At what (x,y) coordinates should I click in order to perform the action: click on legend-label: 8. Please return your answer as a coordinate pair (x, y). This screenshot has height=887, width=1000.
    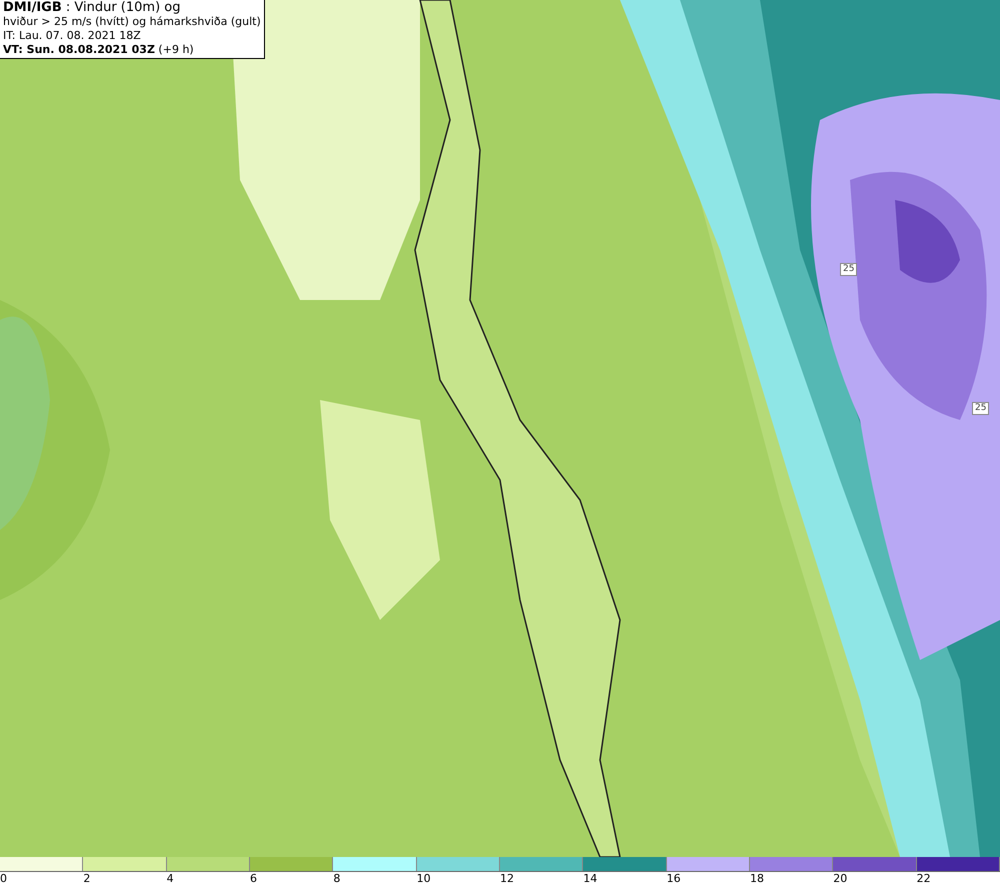
    Looking at the image, I should click on (336, 879).